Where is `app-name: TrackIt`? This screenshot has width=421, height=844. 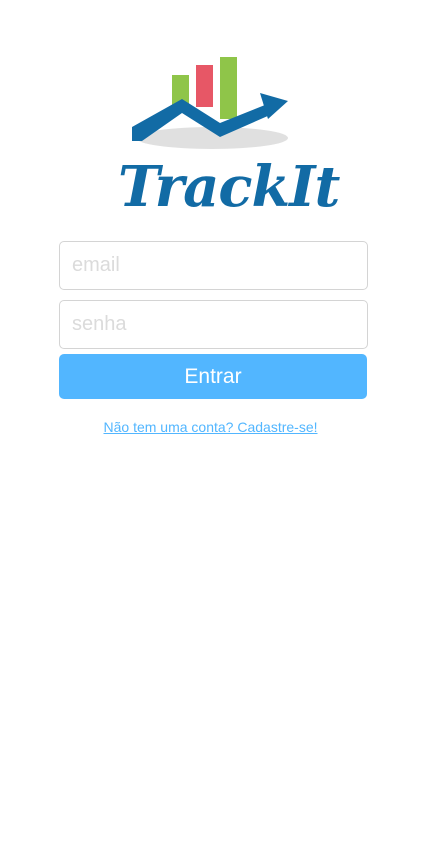
app-name: TrackIt is located at coordinates (229, 187).